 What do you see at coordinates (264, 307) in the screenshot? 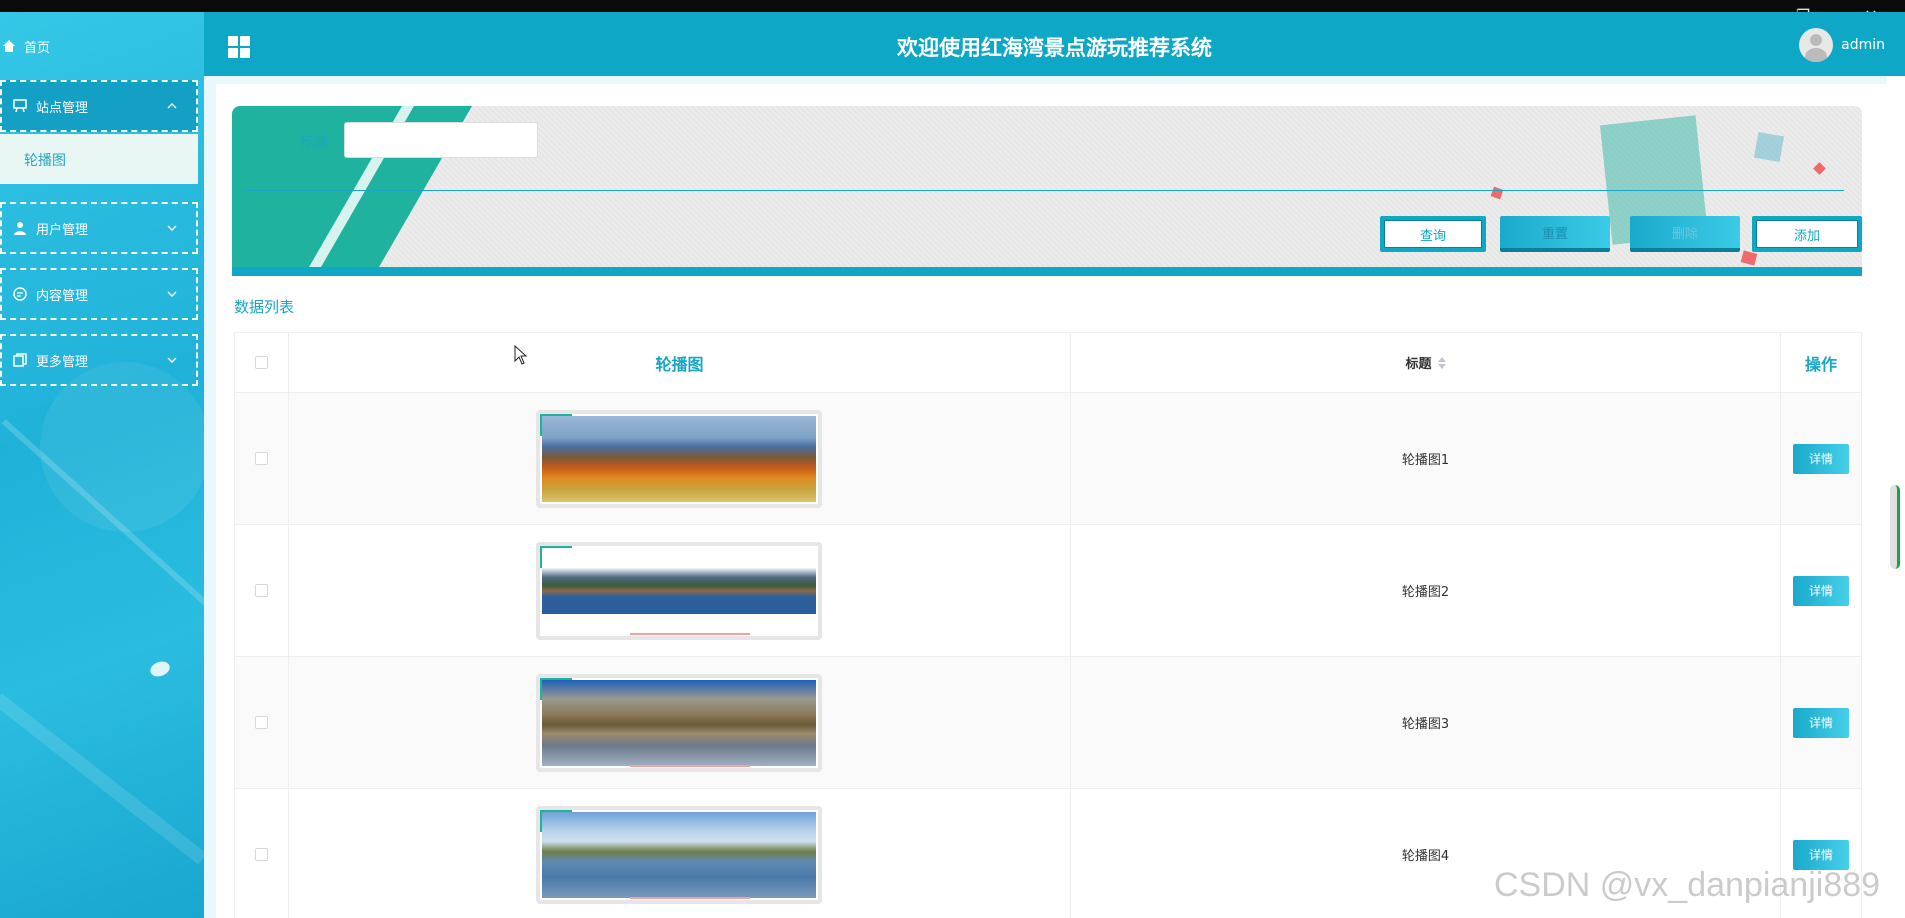
I see `list-title: 数据列表` at bounding box center [264, 307].